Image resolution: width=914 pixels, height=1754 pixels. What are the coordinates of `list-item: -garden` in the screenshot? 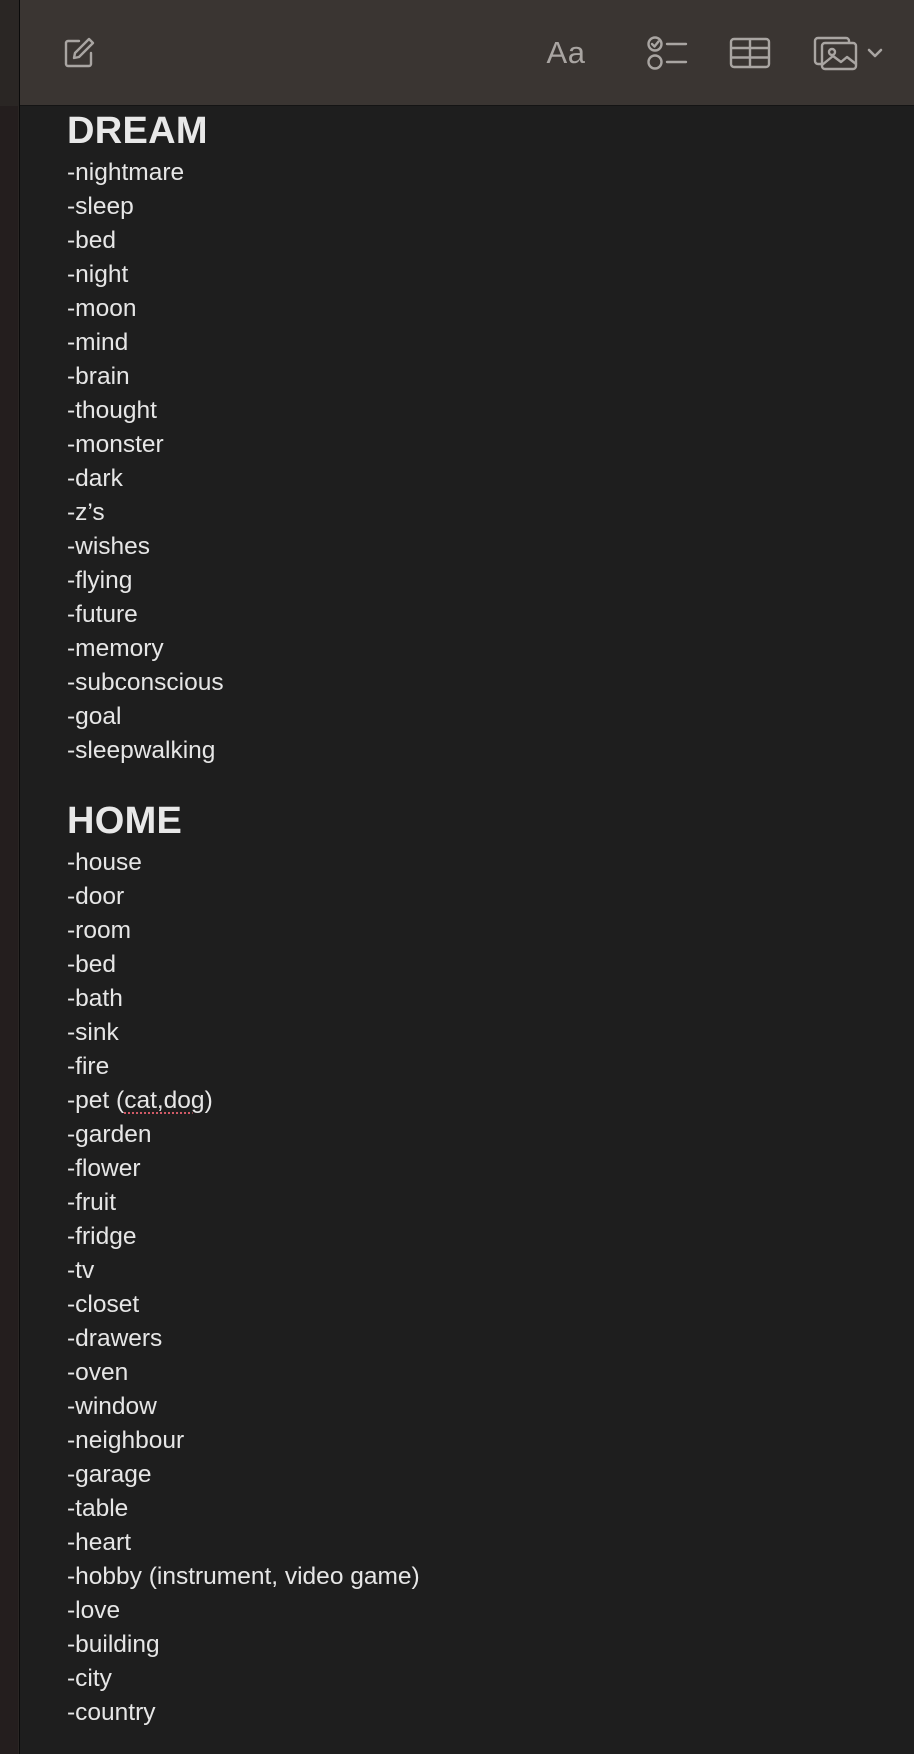 It's located at (109, 1134).